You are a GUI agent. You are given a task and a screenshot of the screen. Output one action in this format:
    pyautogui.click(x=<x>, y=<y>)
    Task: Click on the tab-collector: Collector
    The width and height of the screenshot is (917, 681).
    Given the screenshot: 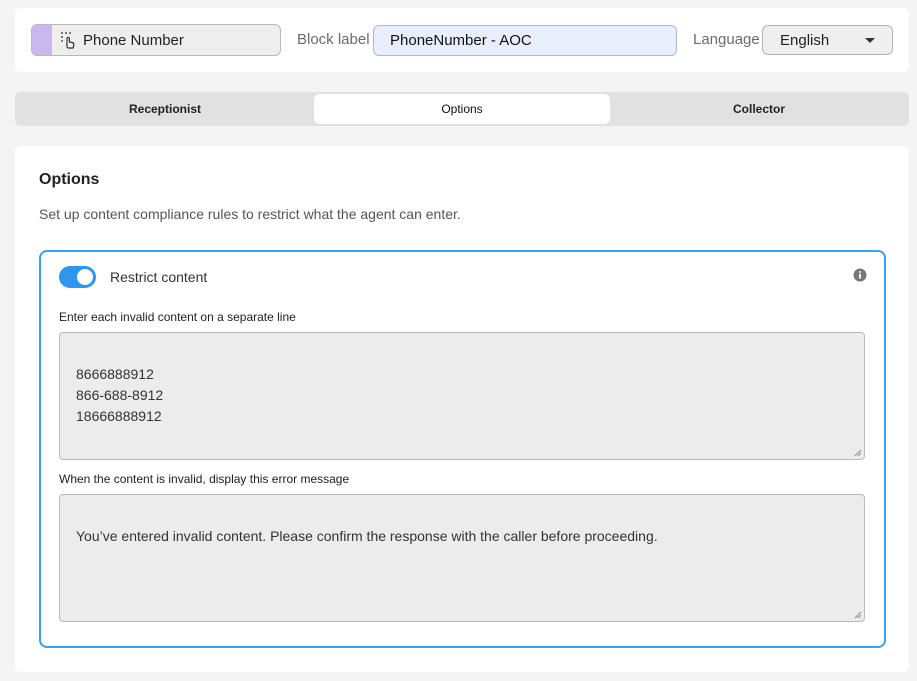 What is the action you would take?
    pyautogui.click(x=759, y=109)
    